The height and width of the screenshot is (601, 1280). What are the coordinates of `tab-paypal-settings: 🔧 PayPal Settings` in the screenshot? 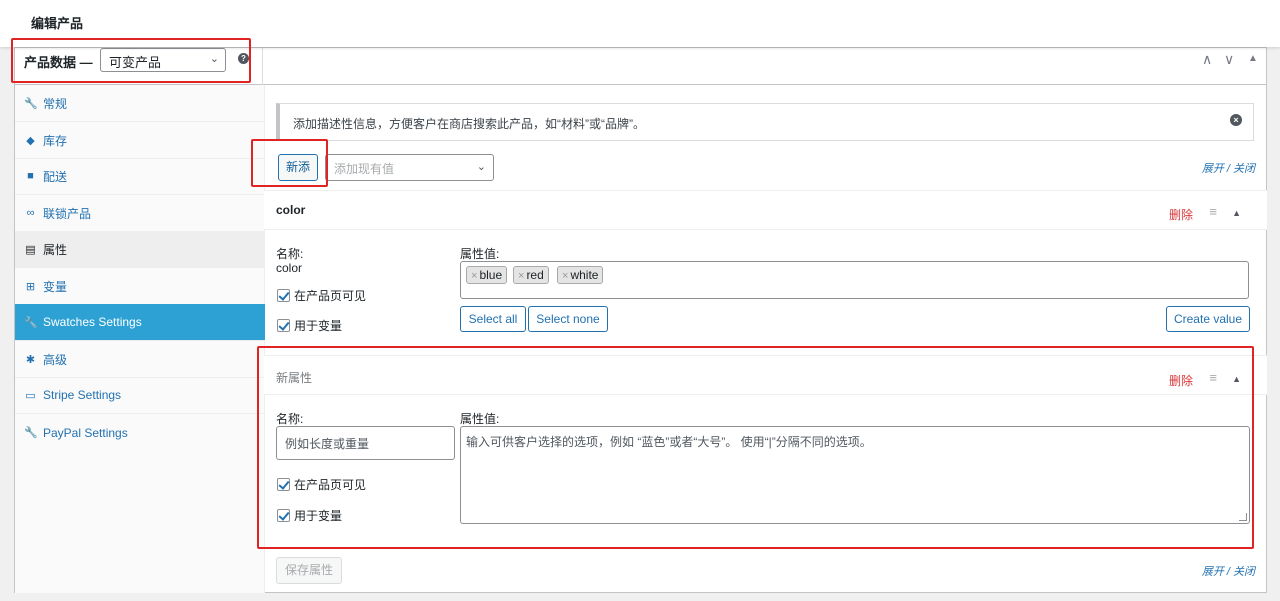 It's located at (140, 432).